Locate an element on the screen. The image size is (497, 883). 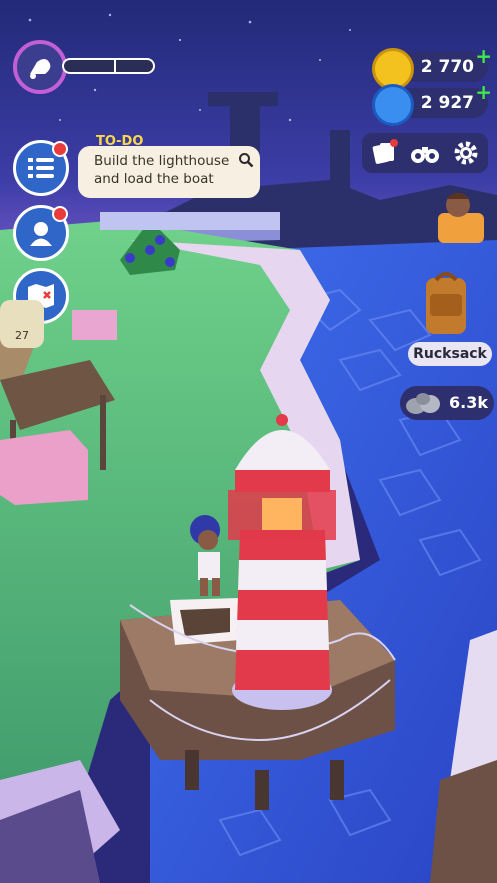
binoculars-icon is located at coordinates (425, 153).